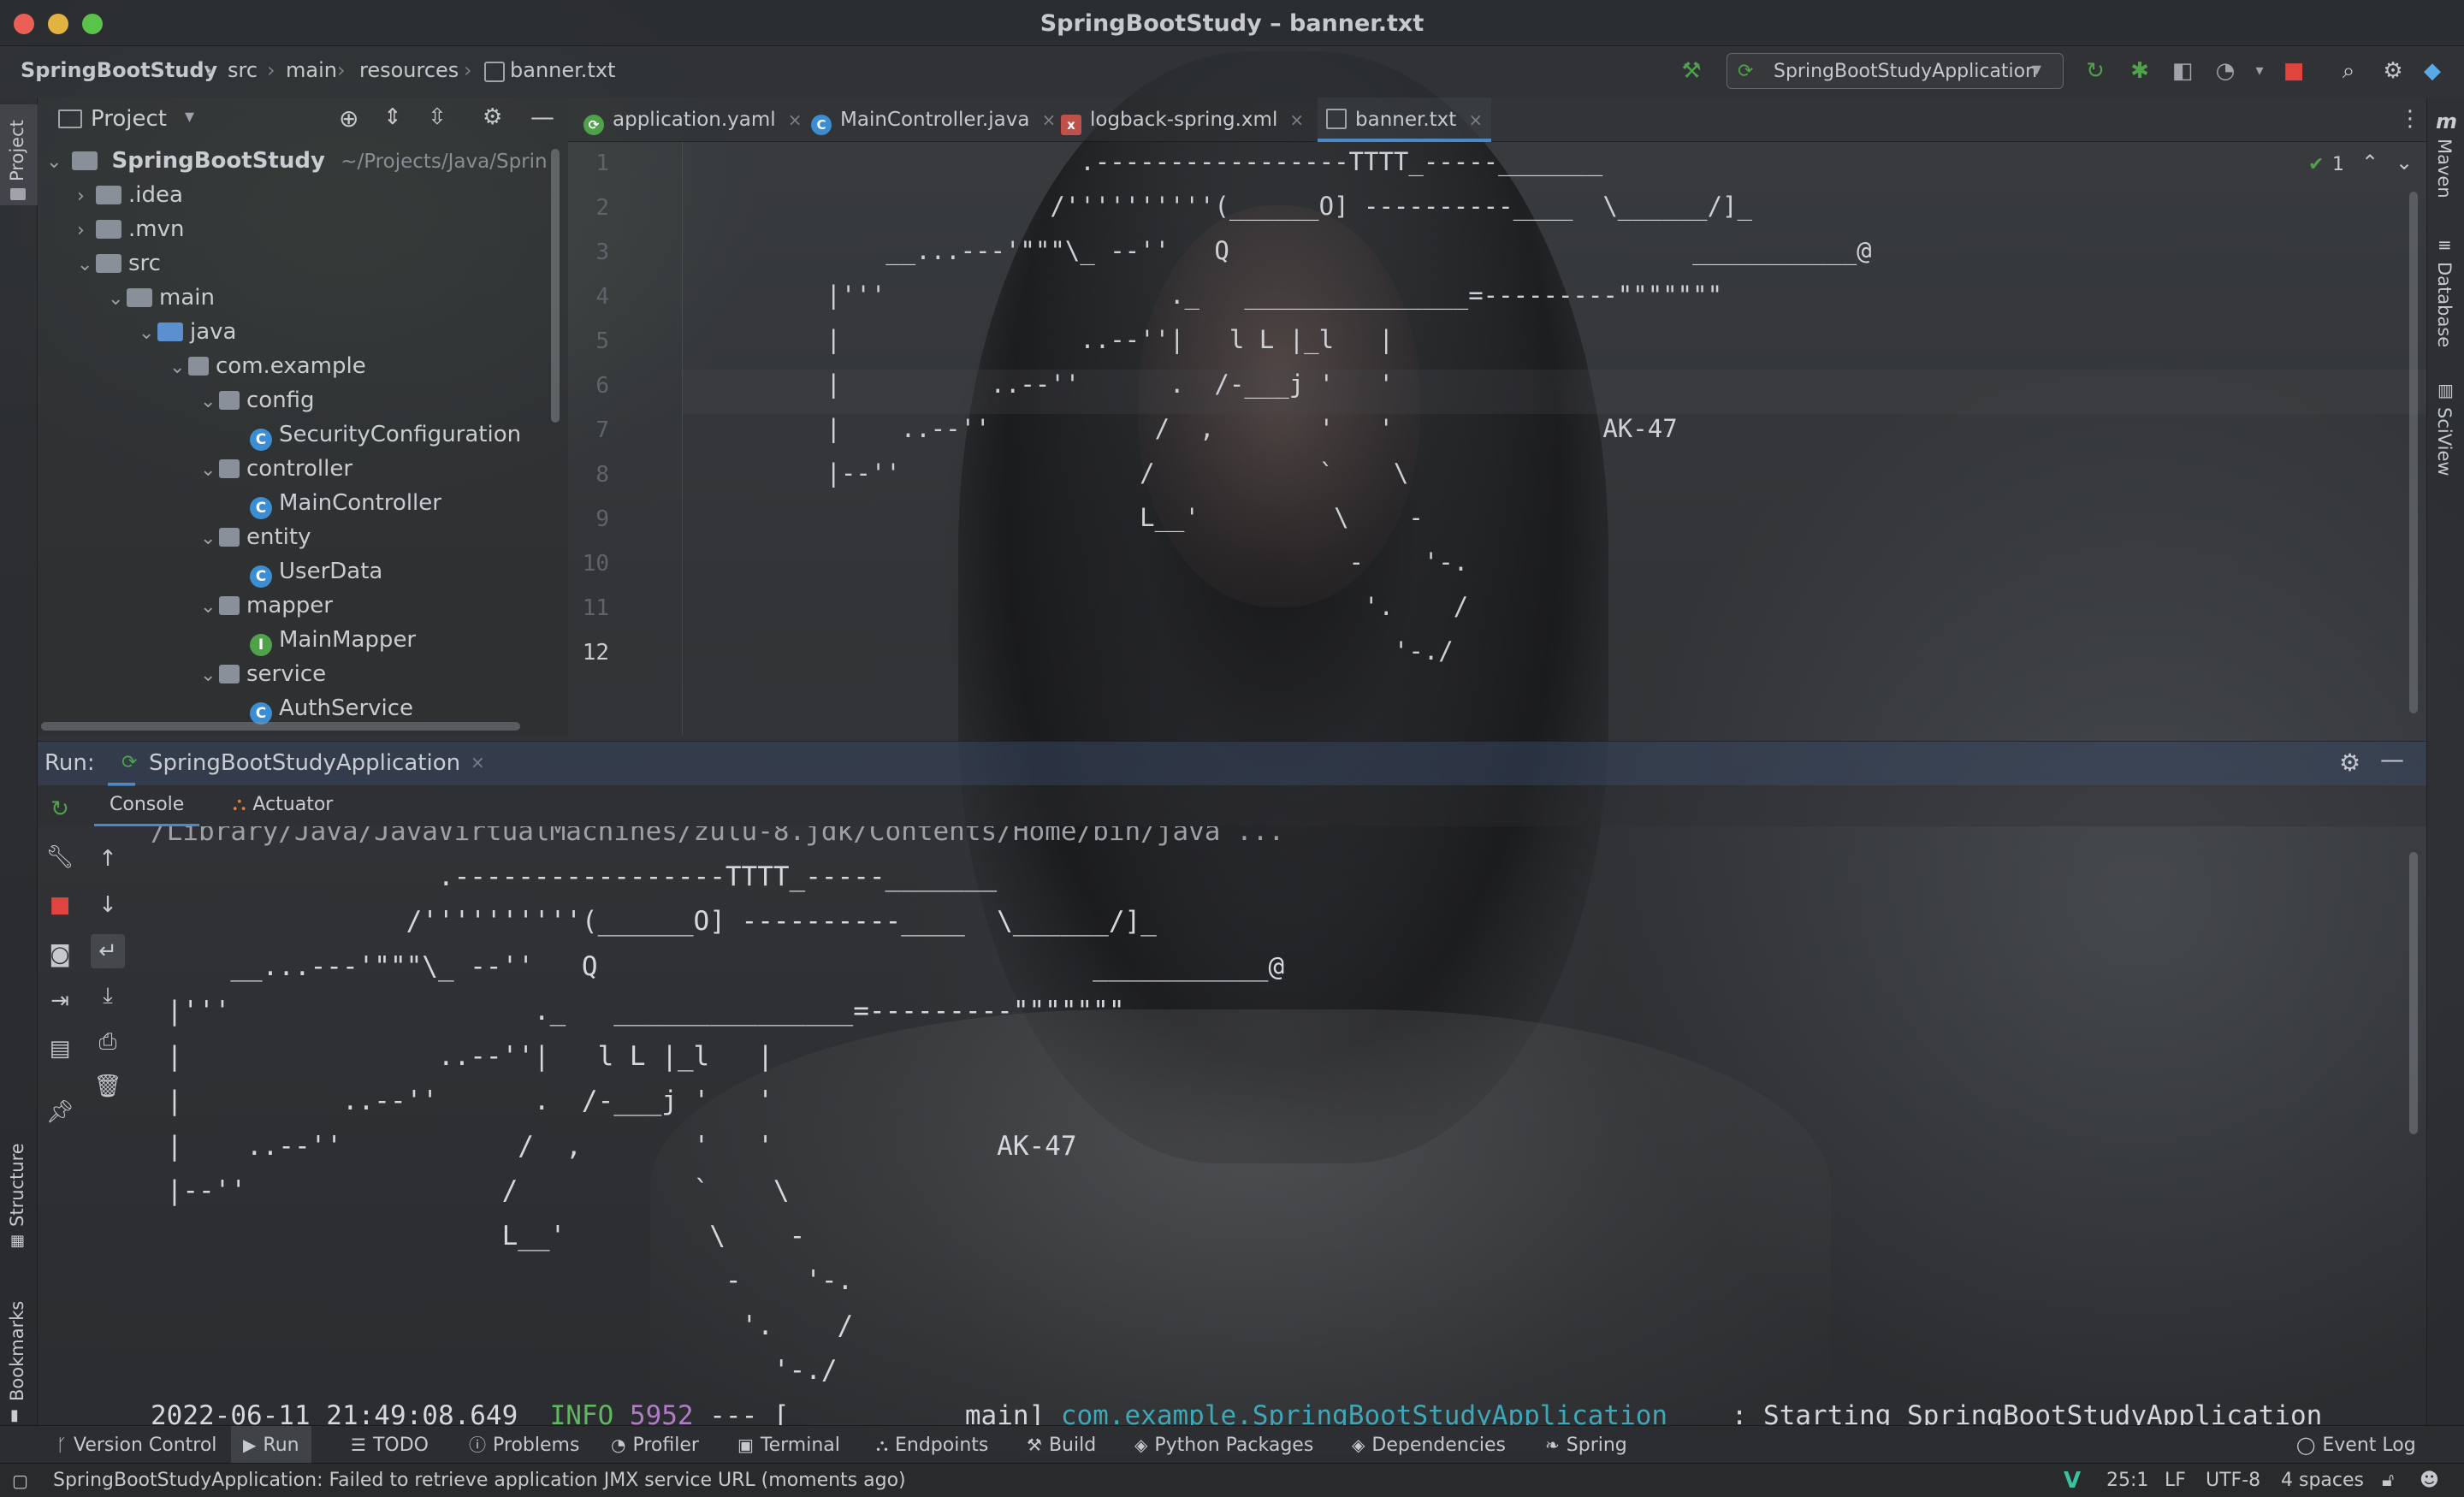  I want to click on tool-button-version-control: ᚴ Version Control, so click(136, 1445).